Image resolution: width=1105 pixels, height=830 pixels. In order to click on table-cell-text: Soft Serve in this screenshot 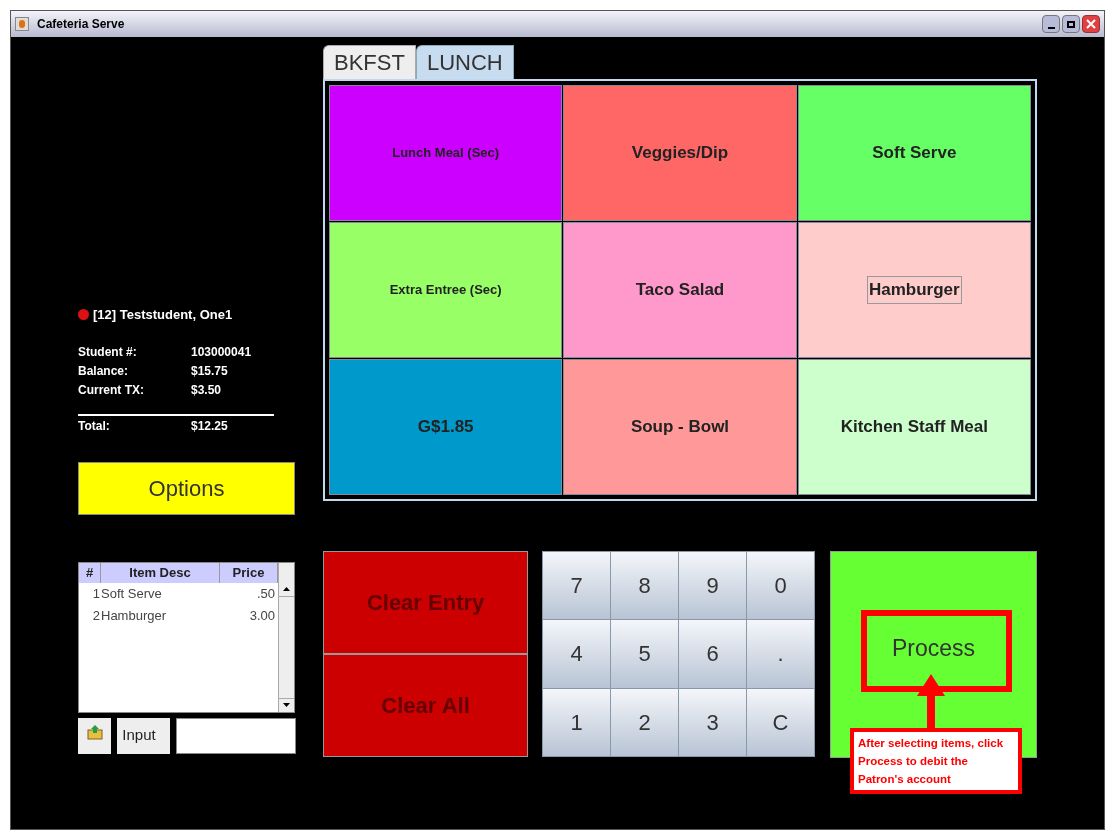, I will do `click(132, 593)`.